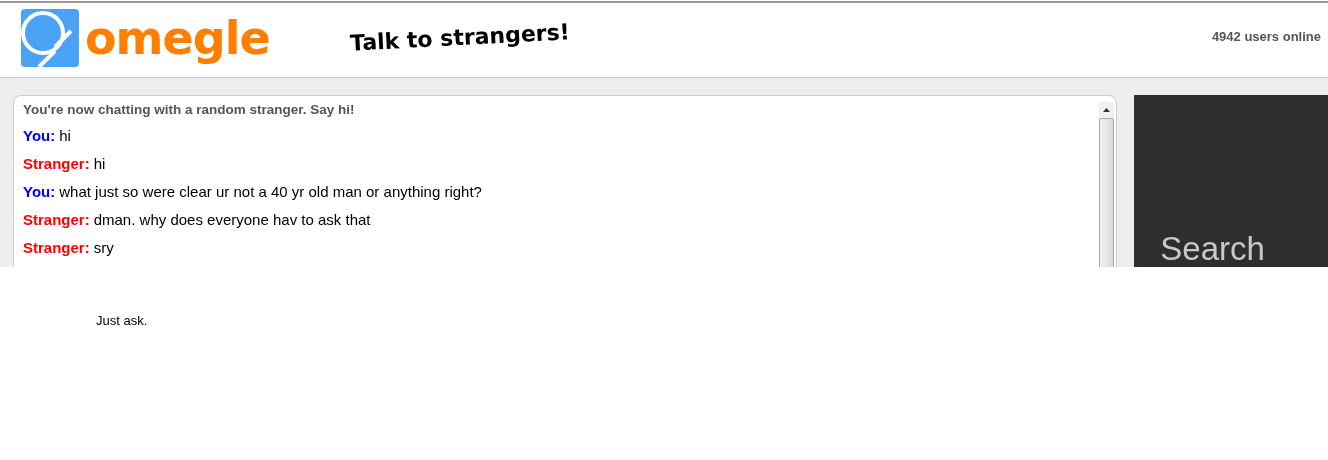 Image resolution: width=1328 pixels, height=460 pixels. Describe the element at coordinates (103, 247) in the screenshot. I see `message-text: sry` at that location.